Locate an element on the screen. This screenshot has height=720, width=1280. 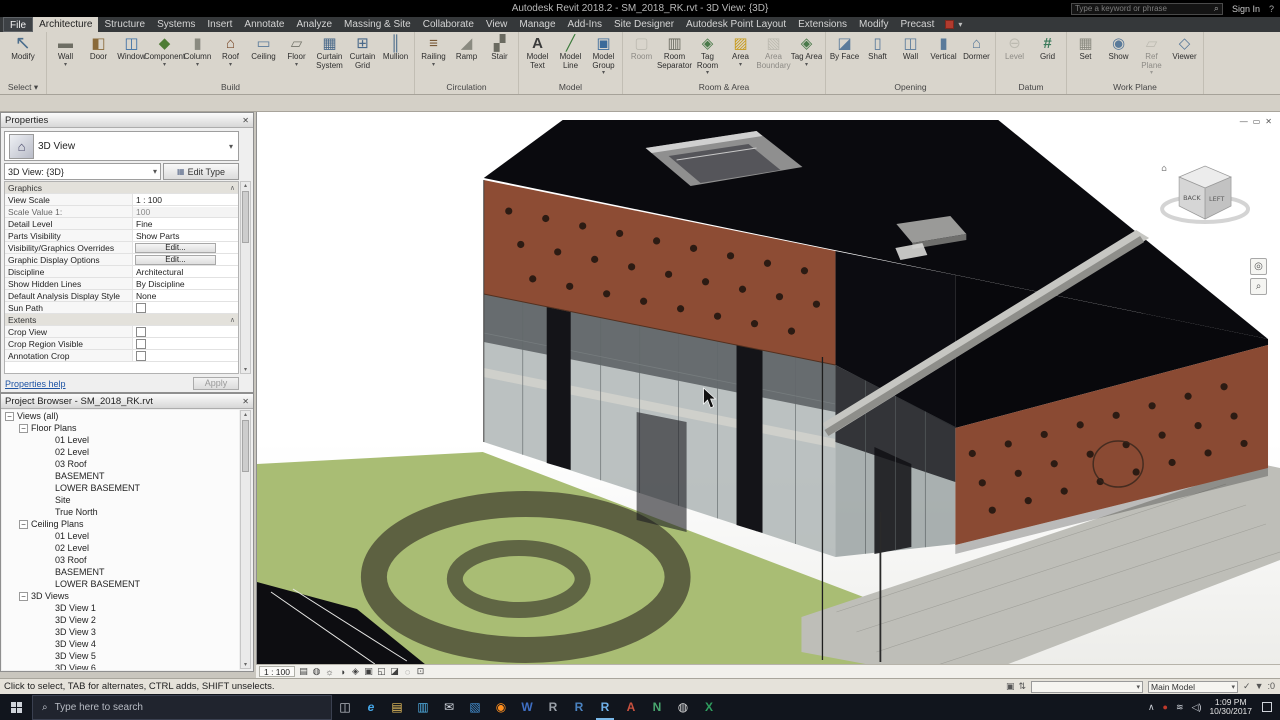
ribbon-tool-button: ≡ Railing ▾ is located at coordinates (433, 51).